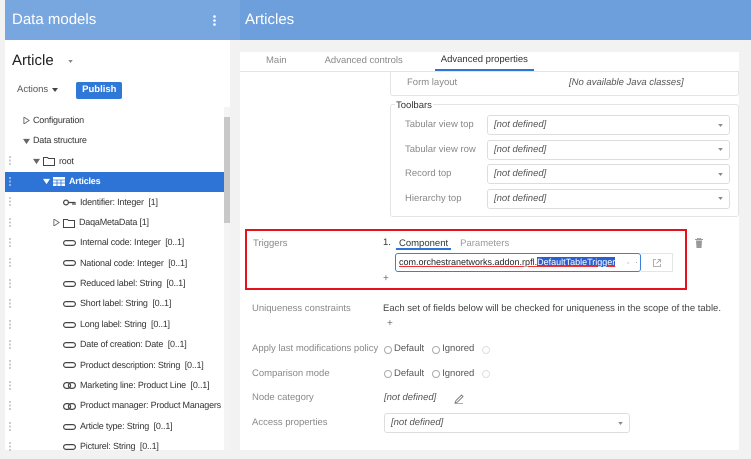  What do you see at coordinates (58, 120) in the screenshot?
I see `tree-item-label: Configuration` at bounding box center [58, 120].